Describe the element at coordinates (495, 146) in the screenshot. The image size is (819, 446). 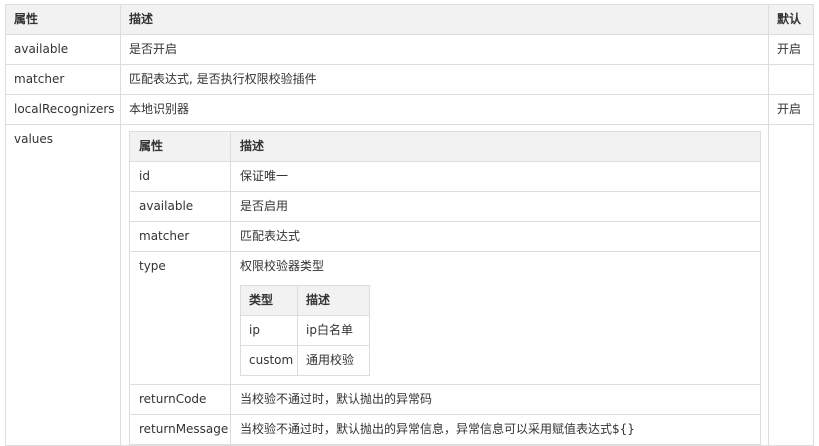
I see `values-header-desc: 描述` at that location.